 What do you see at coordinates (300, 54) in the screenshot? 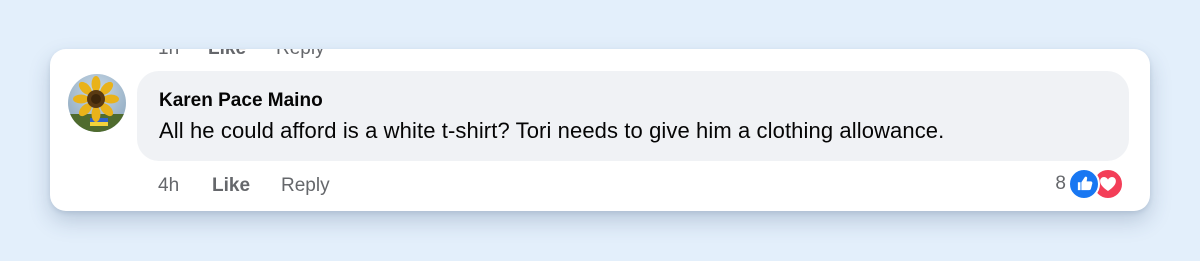
I see `previous-comment-reply-button: Reply` at bounding box center [300, 54].